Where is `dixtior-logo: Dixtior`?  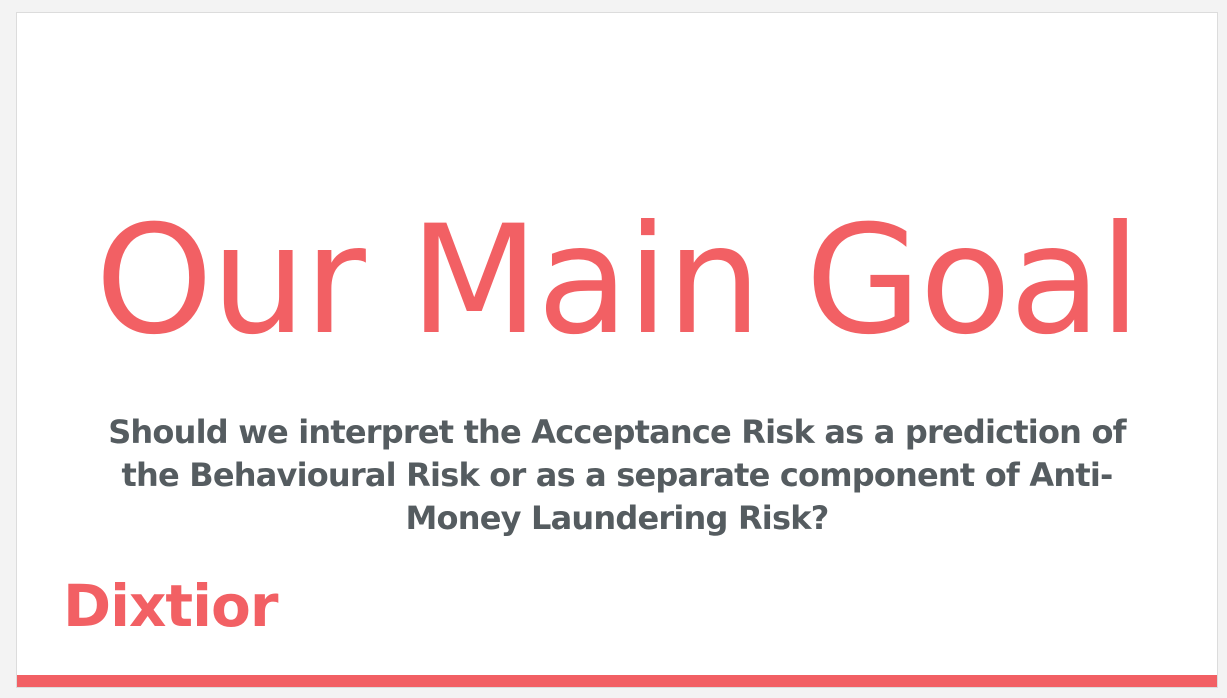 dixtior-logo: Dixtior is located at coordinates (170, 606).